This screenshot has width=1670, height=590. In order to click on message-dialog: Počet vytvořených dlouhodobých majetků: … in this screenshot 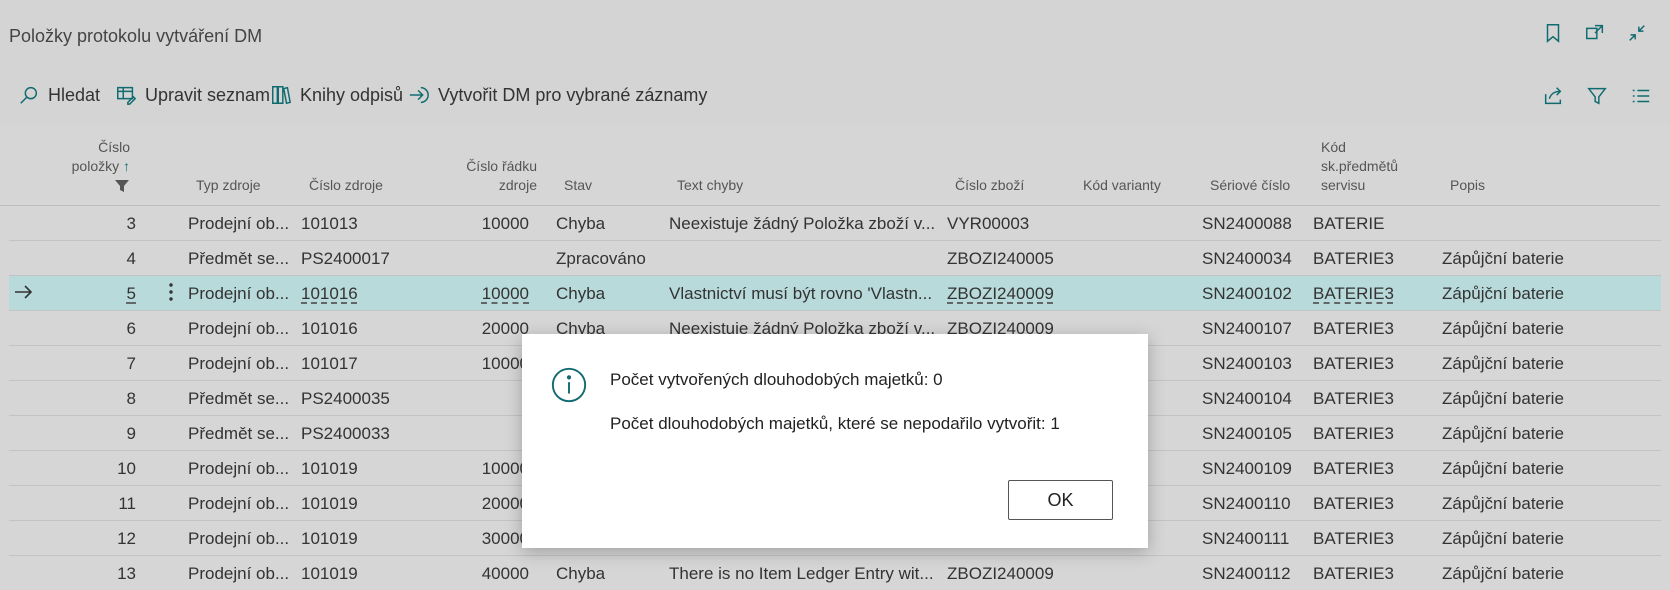, I will do `click(835, 441)`.